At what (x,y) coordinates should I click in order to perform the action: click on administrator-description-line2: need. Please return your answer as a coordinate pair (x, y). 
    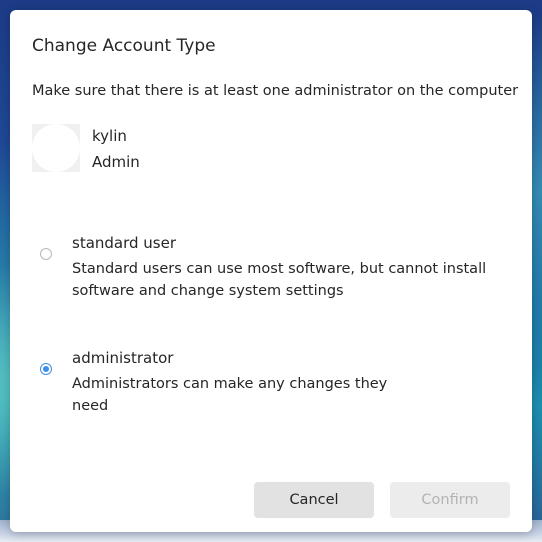
    Looking at the image, I should click on (90, 406).